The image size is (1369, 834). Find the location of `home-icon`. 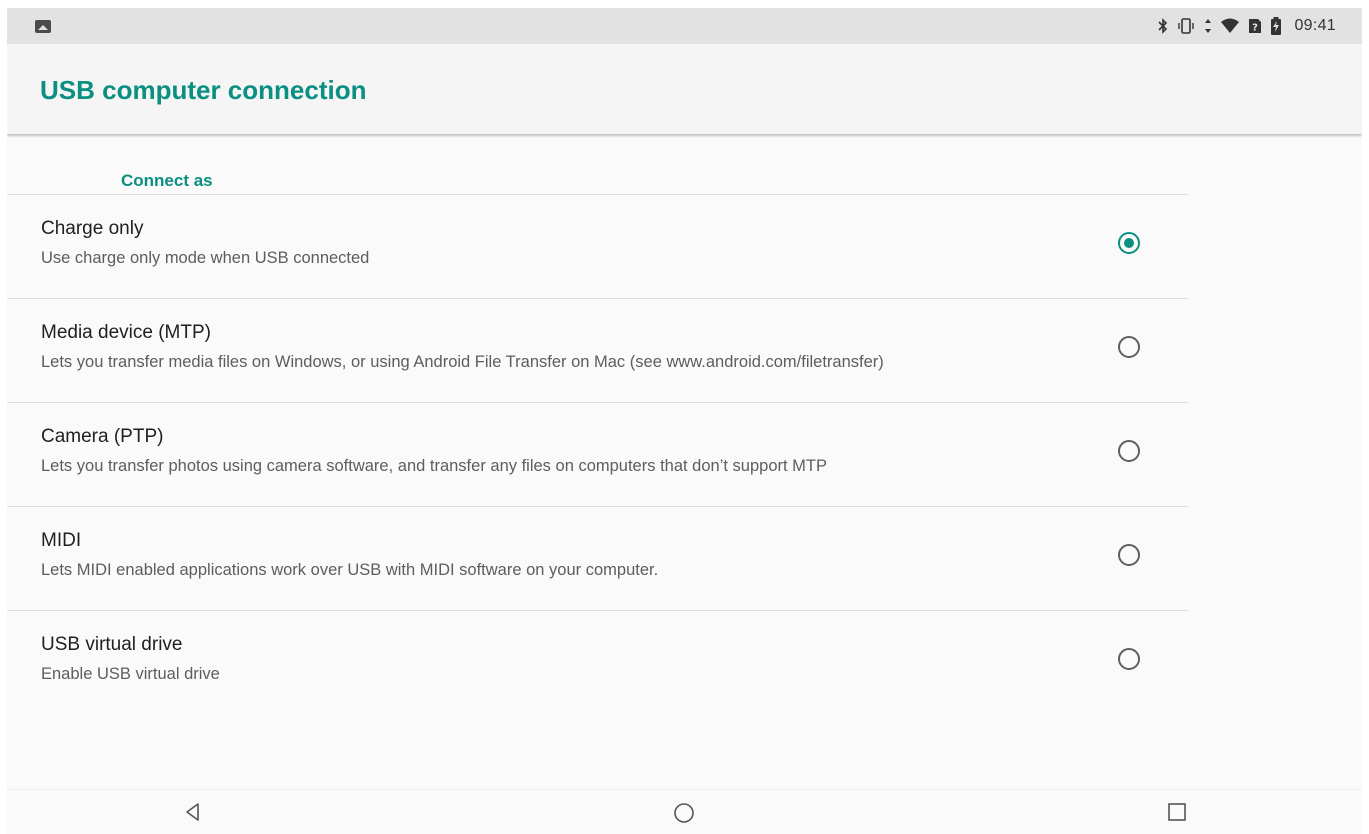

home-icon is located at coordinates (684, 813).